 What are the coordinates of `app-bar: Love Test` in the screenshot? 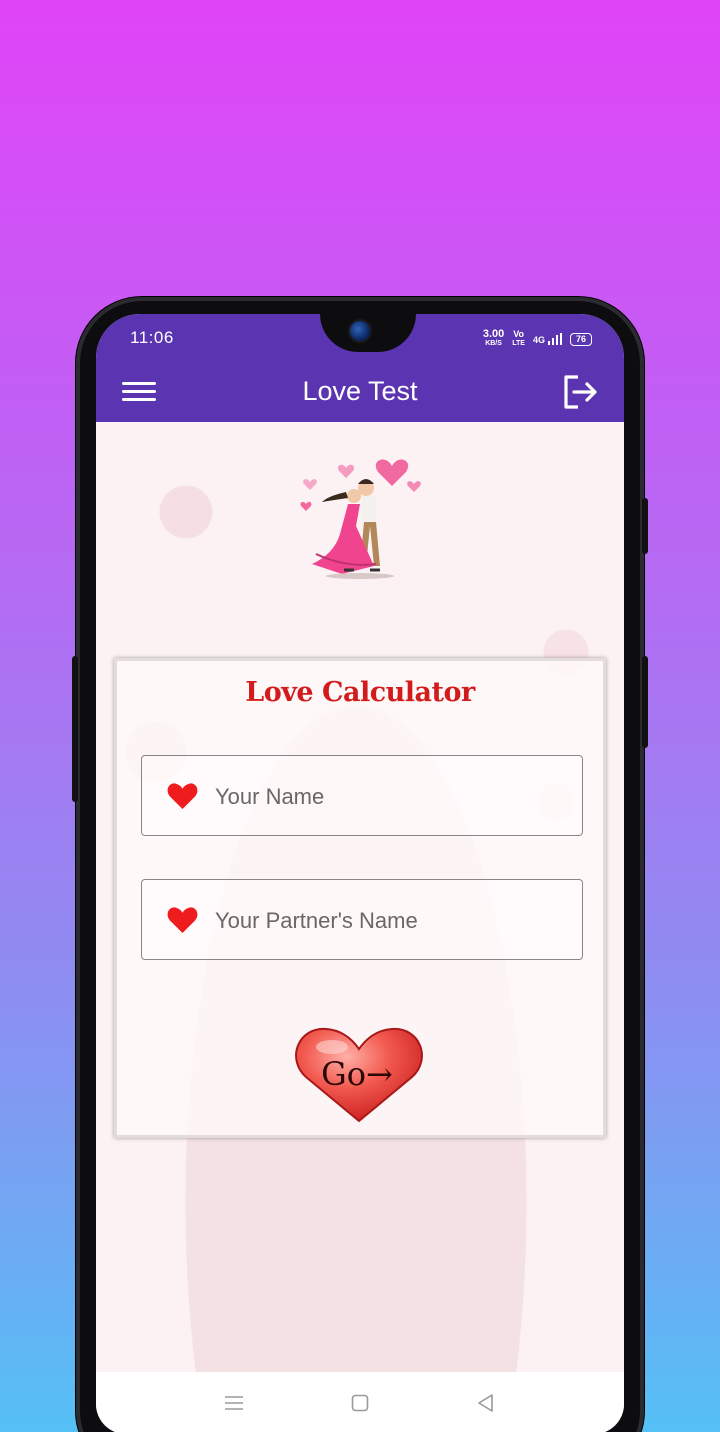 It's located at (360, 393).